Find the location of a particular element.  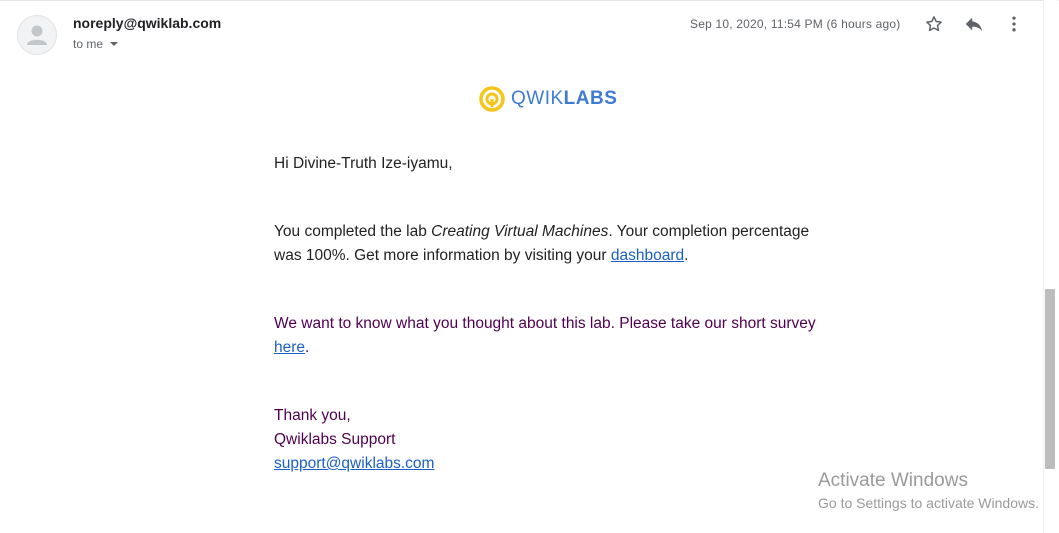

watermark-subtitle: Go to Settings to activate Windows. is located at coordinates (928, 503).